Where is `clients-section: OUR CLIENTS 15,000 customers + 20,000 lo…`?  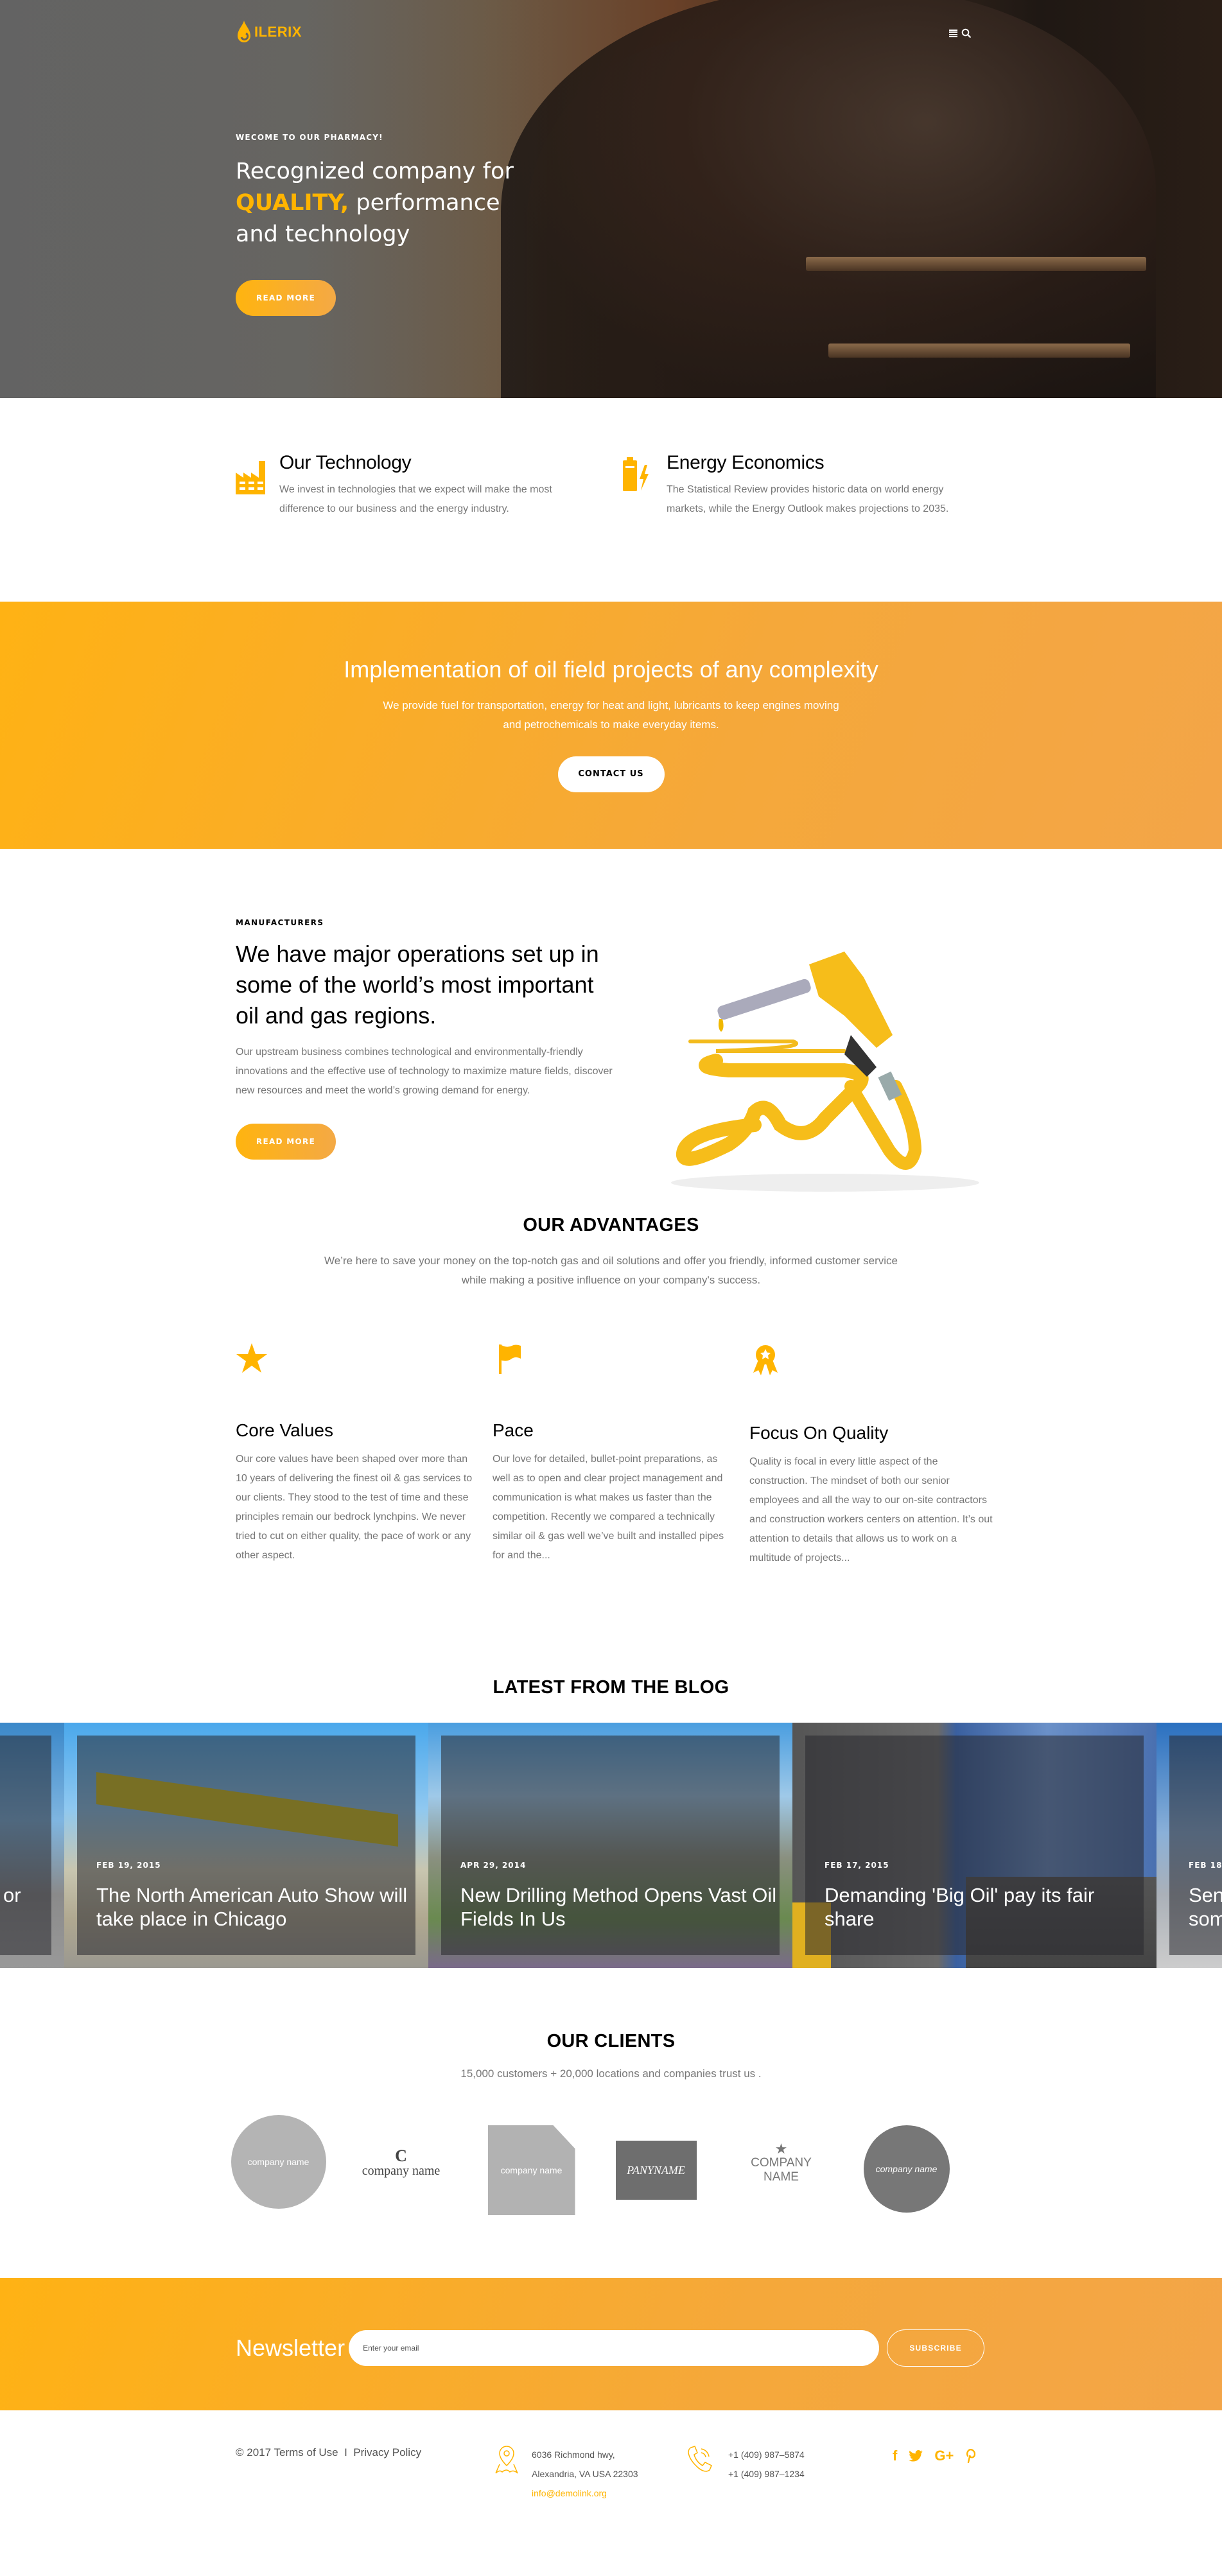
clients-section: OUR CLIENTS 15,000 customers + 20,000 lo… is located at coordinates (611, 2124).